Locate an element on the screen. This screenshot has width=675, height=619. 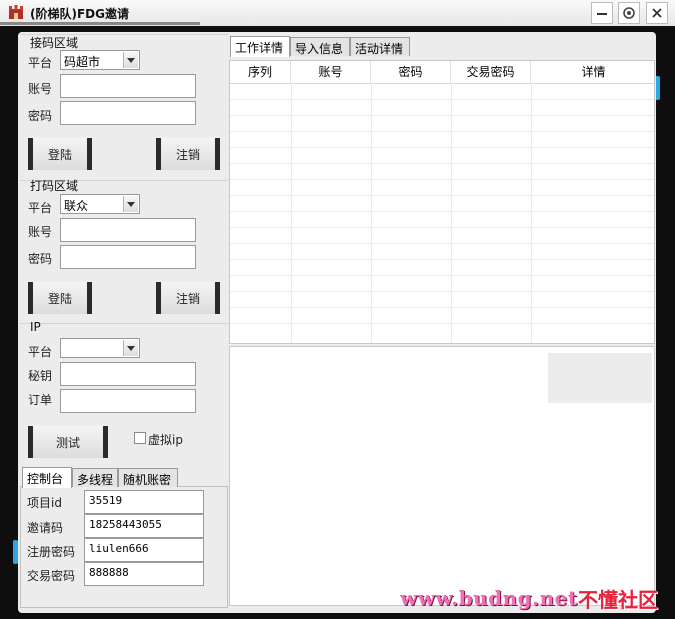
column-header-details: 详情 is located at coordinates (592, 72).